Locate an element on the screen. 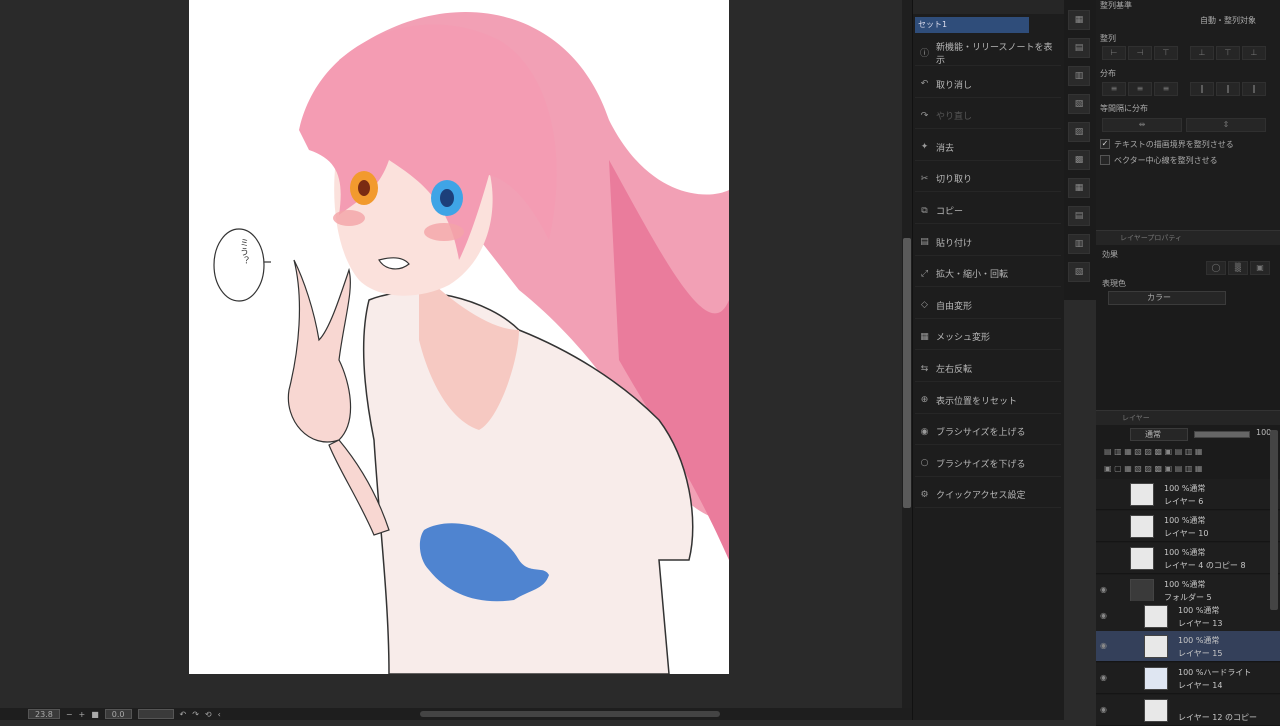 This screenshot has height=726, width=1280. quick-access-item: ◇ 自由変形 is located at coordinates (988, 306).